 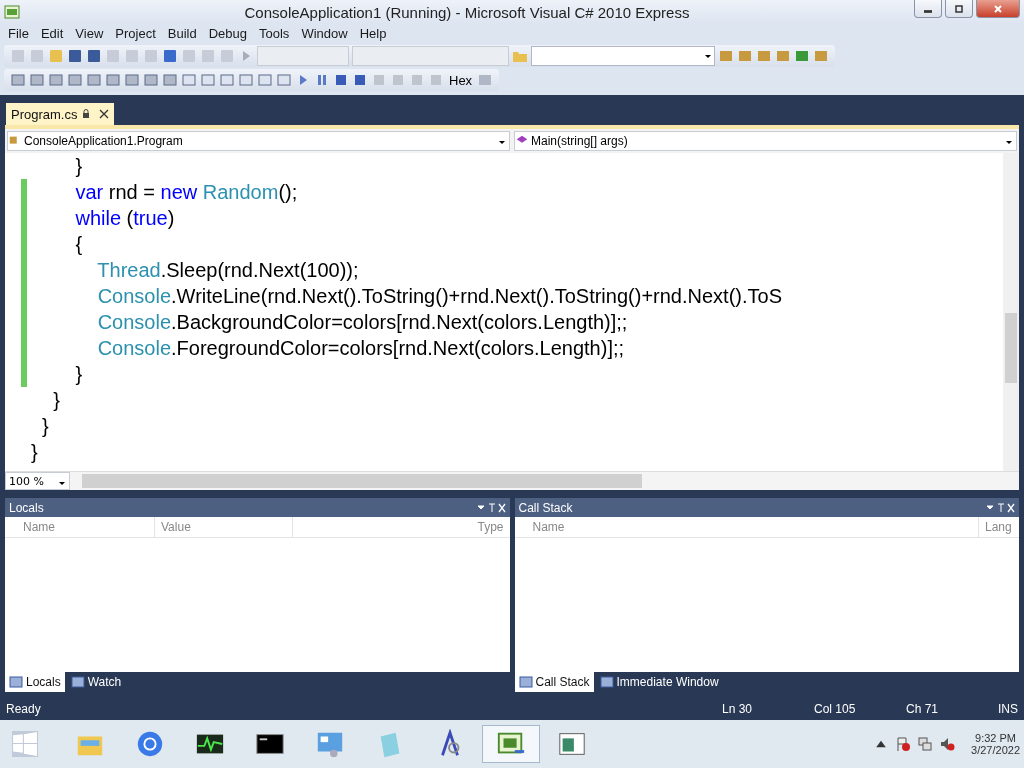 What do you see at coordinates (224, 527) in the screenshot?
I see `column-header: Value` at bounding box center [224, 527].